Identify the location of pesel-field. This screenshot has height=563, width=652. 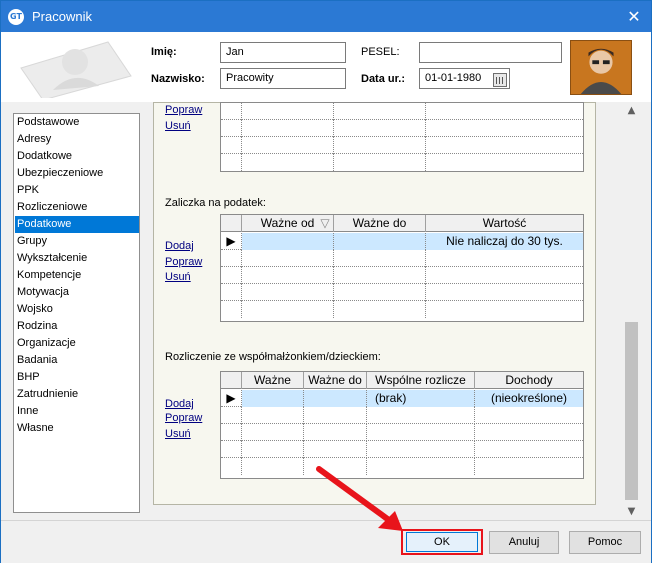
(490, 52).